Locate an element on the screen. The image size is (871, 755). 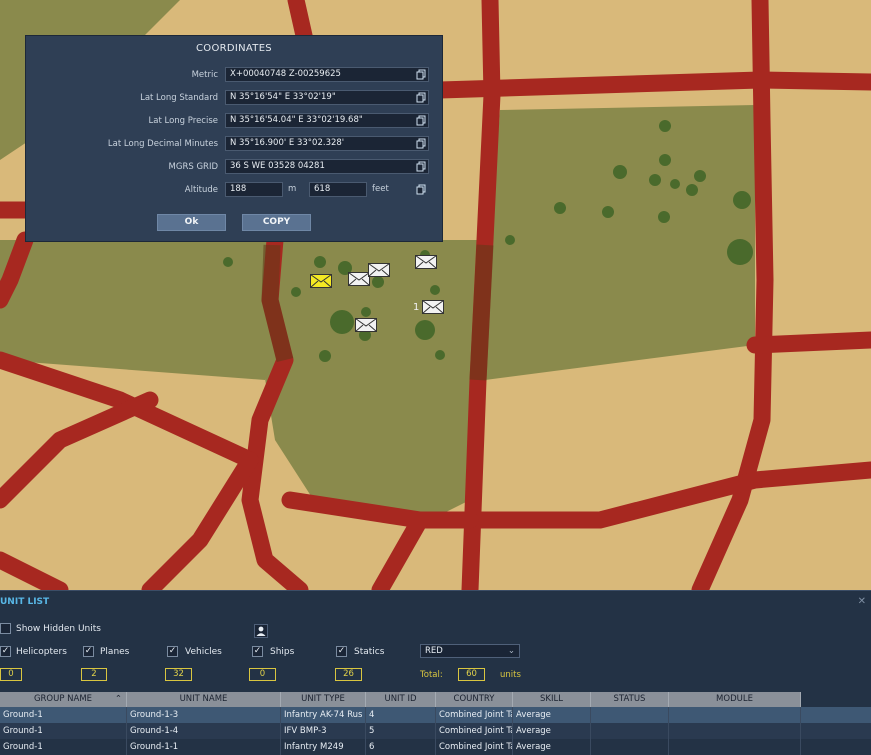
meters-unit-label: m is located at coordinates (292, 189).